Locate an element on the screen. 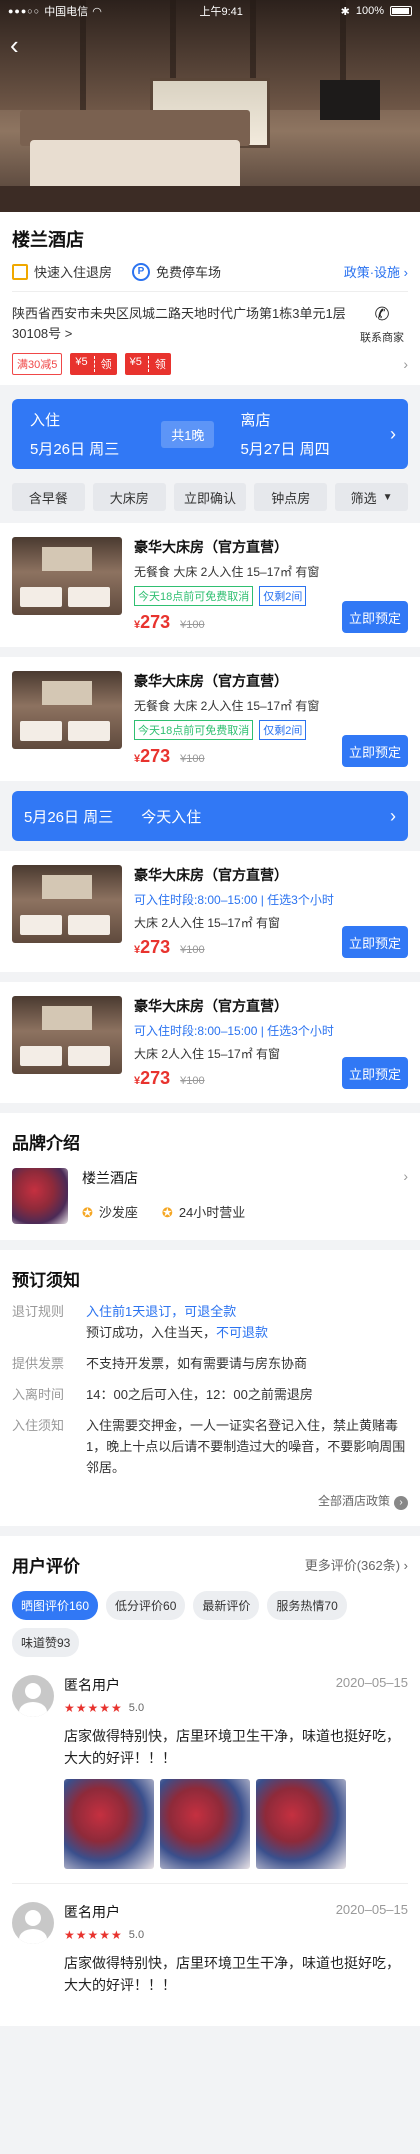 This screenshot has height=2154, width=420. feature-label: 快速入住退房 is located at coordinates (73, 272).